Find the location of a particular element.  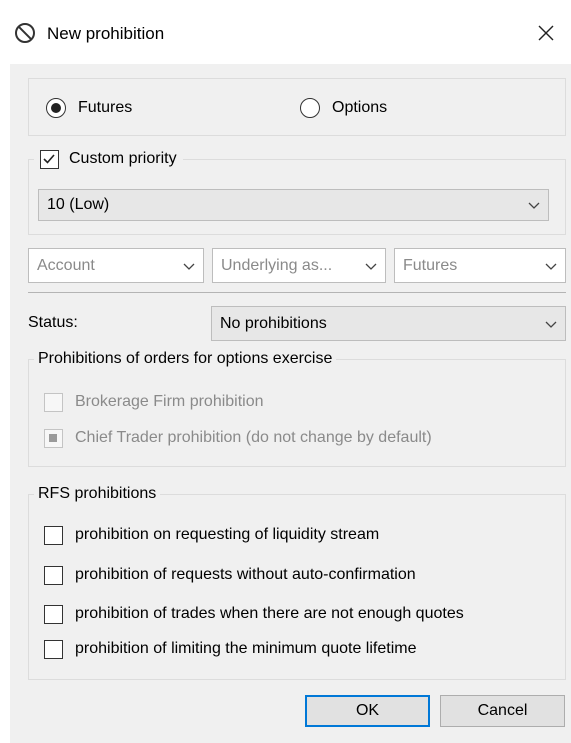

account-select-value: Account is located at coordinates (66, 265).